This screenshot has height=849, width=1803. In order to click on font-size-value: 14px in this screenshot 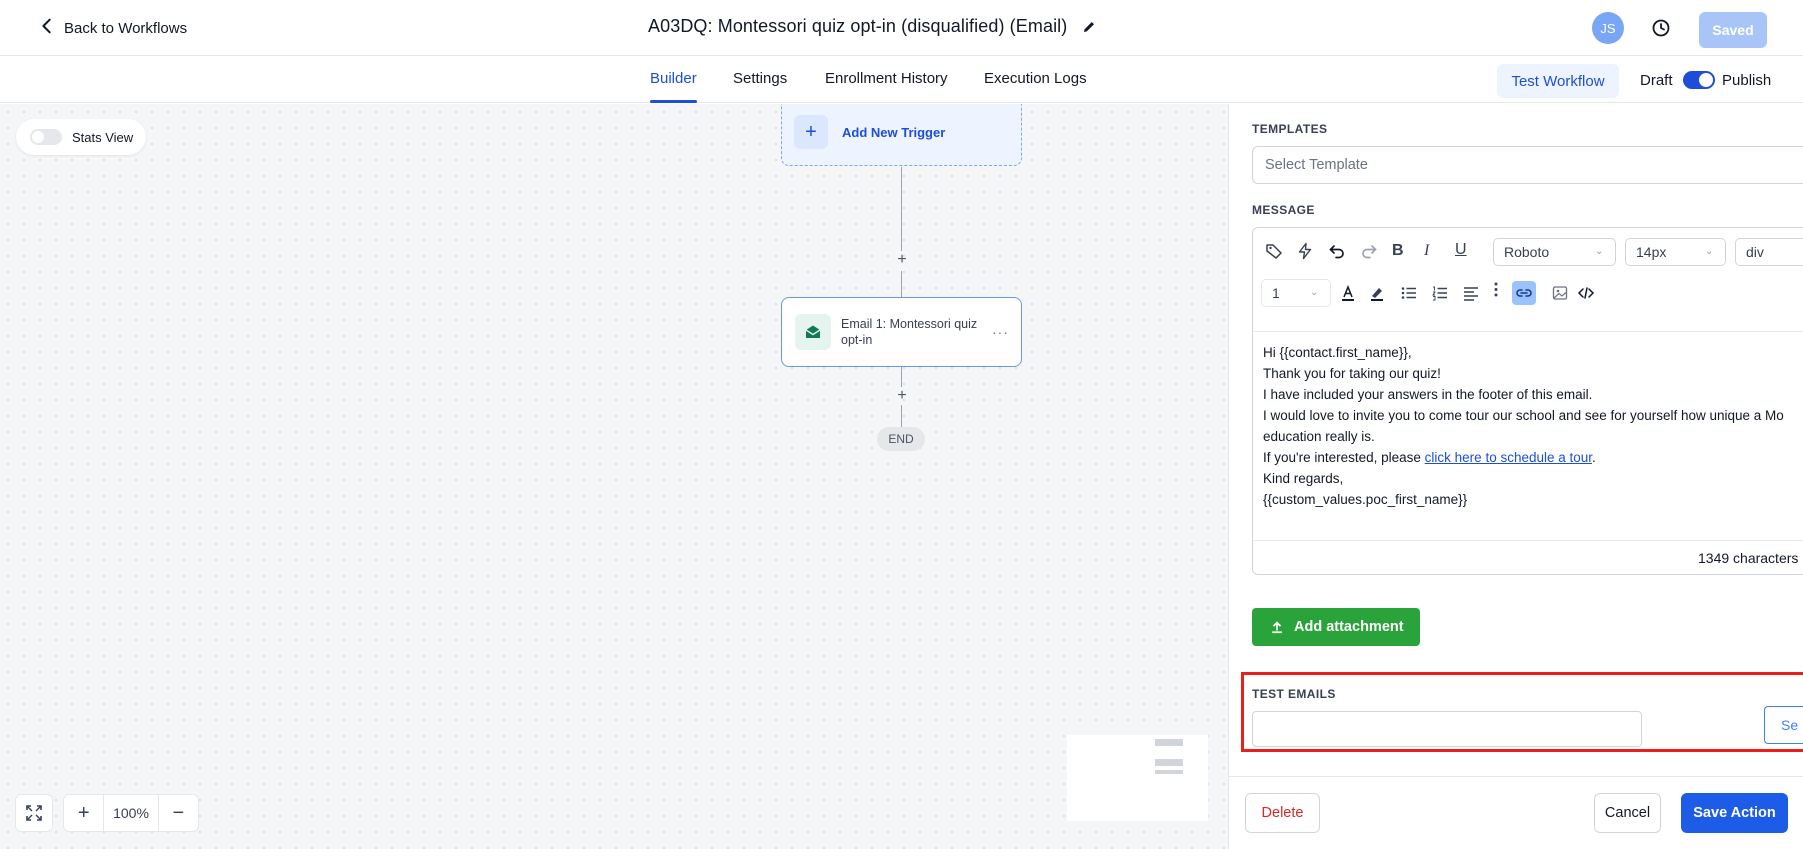, I will do `click(1651, 252)`.